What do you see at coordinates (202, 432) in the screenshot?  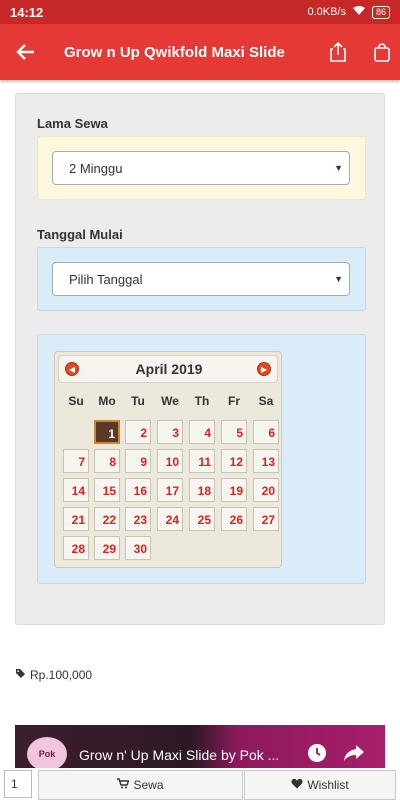 I see `calendar-day: 4` at bounding box center [202, 432].